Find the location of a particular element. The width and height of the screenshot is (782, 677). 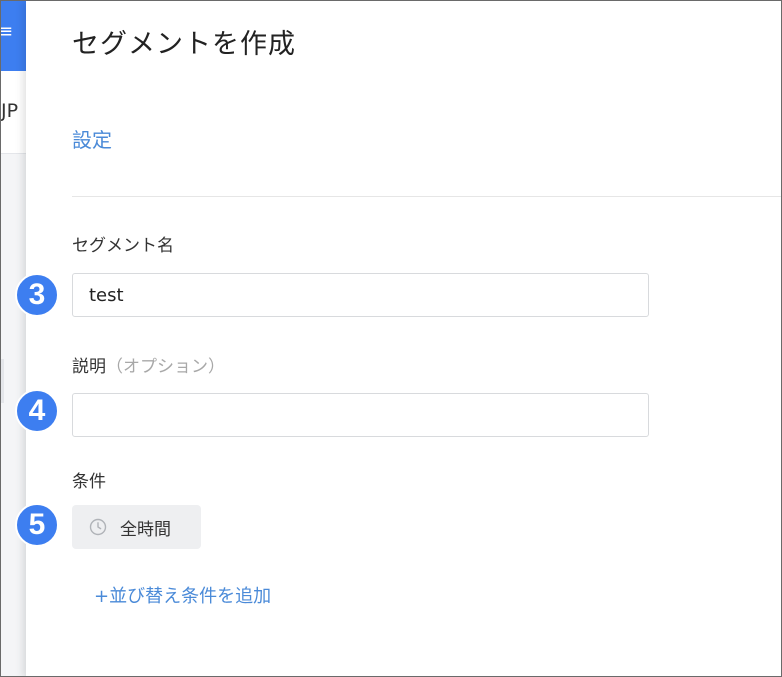

menu-icon: ≡ is located at coordinates (7, 32).